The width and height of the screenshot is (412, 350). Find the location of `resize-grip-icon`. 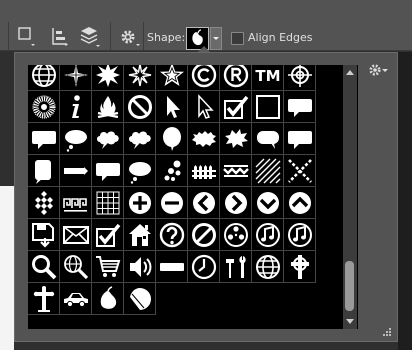

resize-grip-icon is located at coordinates (387, 333).